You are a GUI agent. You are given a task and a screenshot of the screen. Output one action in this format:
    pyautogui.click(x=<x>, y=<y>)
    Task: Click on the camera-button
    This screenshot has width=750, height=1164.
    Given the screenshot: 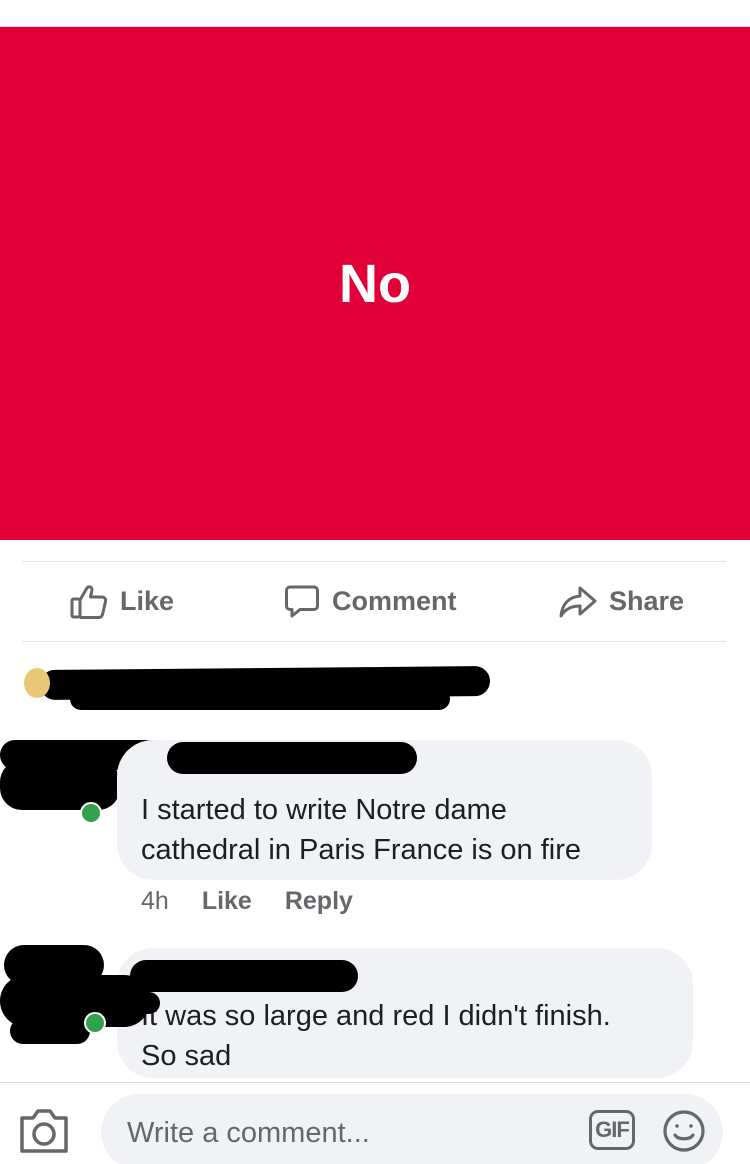 What is the action you would take?
    pyautogui.click(x=44, y=1133)
    